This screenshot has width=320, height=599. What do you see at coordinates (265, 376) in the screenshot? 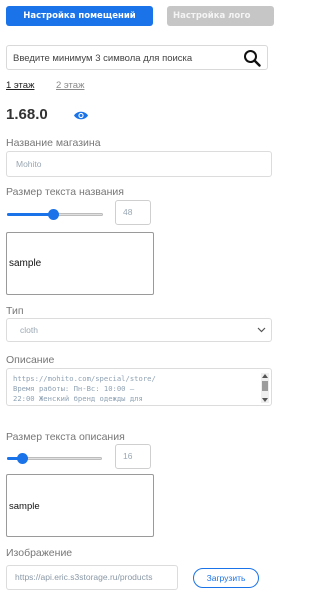
I see `scroll-up-icon` at bounding box center [265, 376].